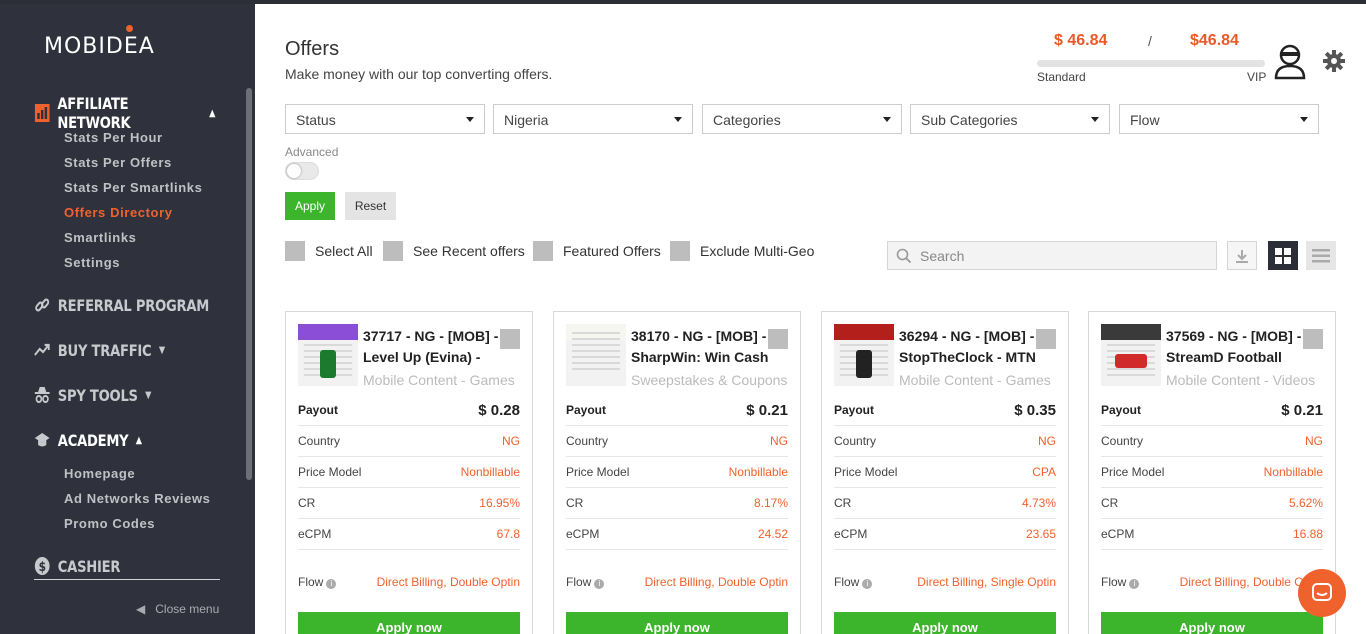 The width and height of the screenshot is (1366, 634). What do you see at coordinates (42, 350) in the screenshot?
I see `trend-icon` at bounding box center [42, 350].